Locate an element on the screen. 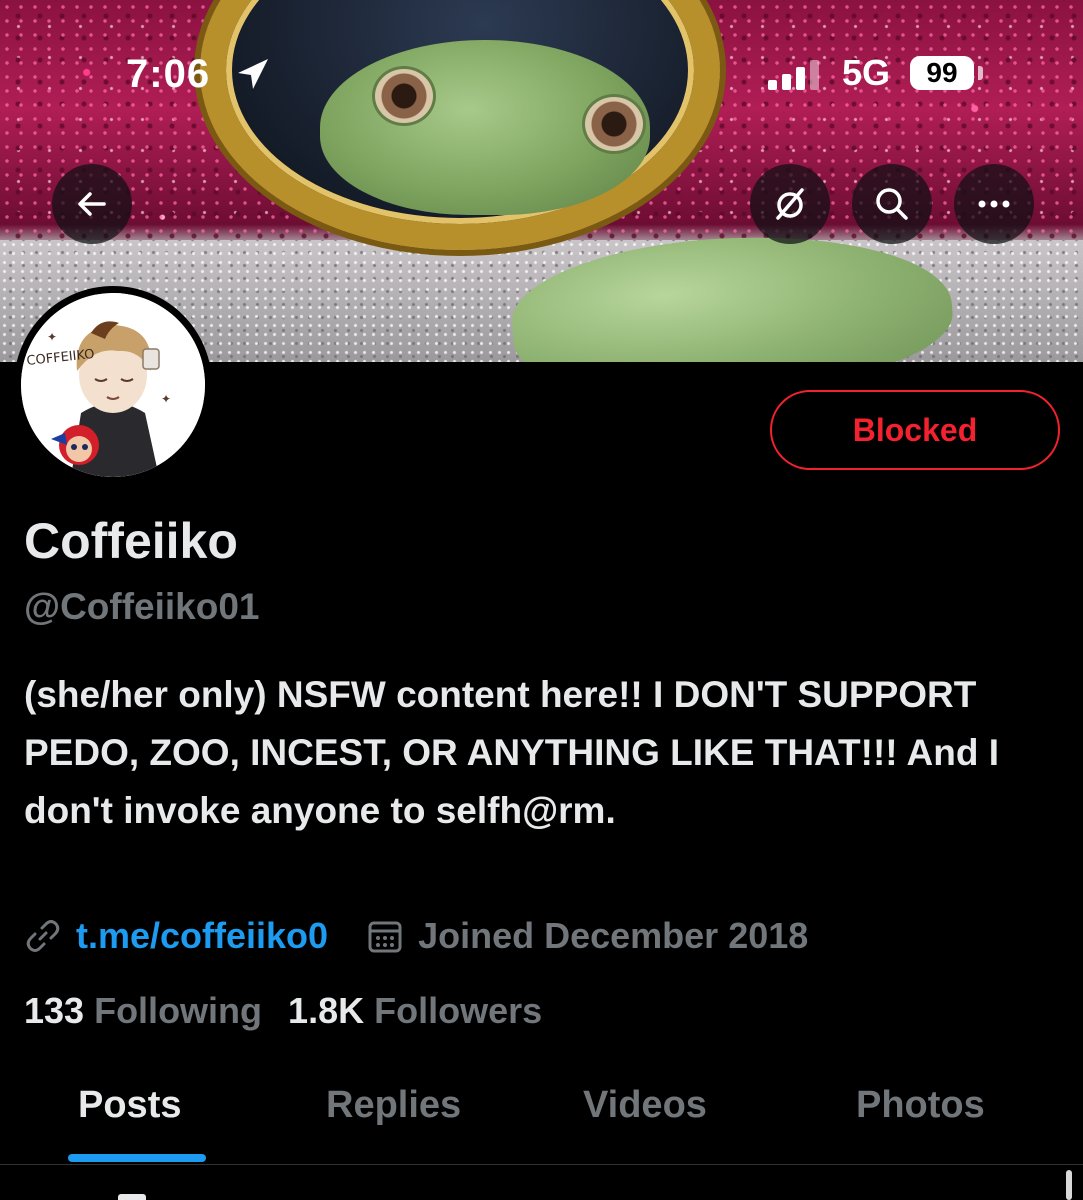  next-post-peek is located at coordinates (132, 1197).